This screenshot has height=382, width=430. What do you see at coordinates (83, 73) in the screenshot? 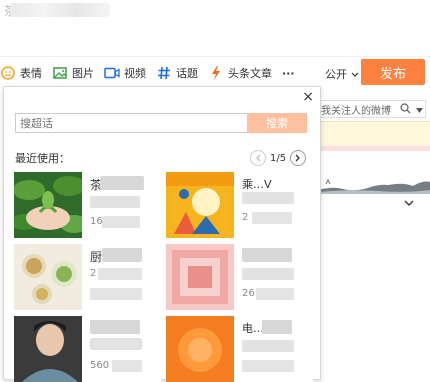
I see `image-label: 图片` at bounding box center [83, 73].